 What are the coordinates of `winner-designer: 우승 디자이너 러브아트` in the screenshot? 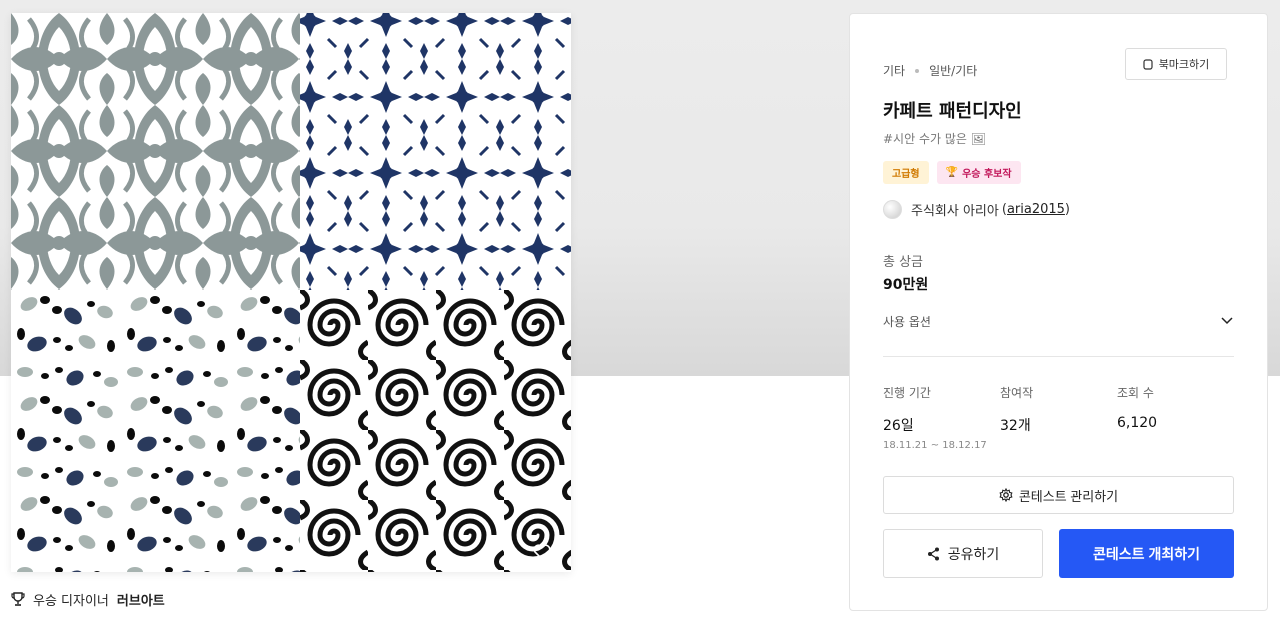 It's located at (88, 599).